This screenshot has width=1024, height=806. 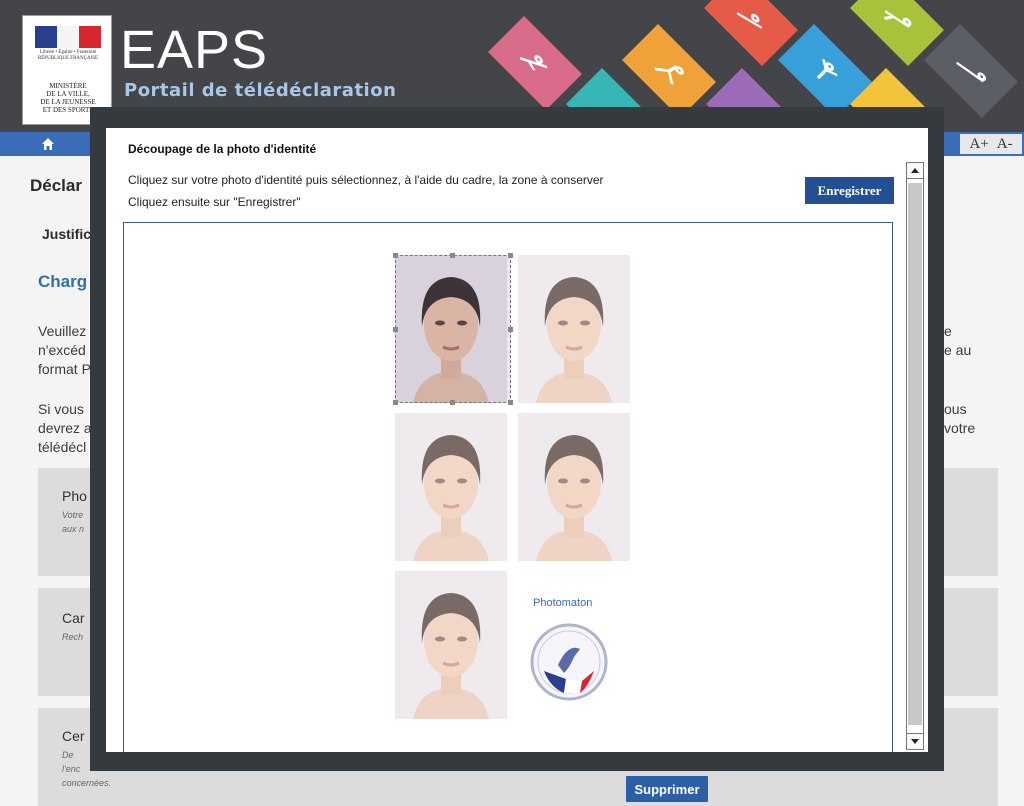 What do you see at coordinates (991, 144) in the screenshot?
I see `font-size-controls: A+ A-` at bounding box center [991, 144].